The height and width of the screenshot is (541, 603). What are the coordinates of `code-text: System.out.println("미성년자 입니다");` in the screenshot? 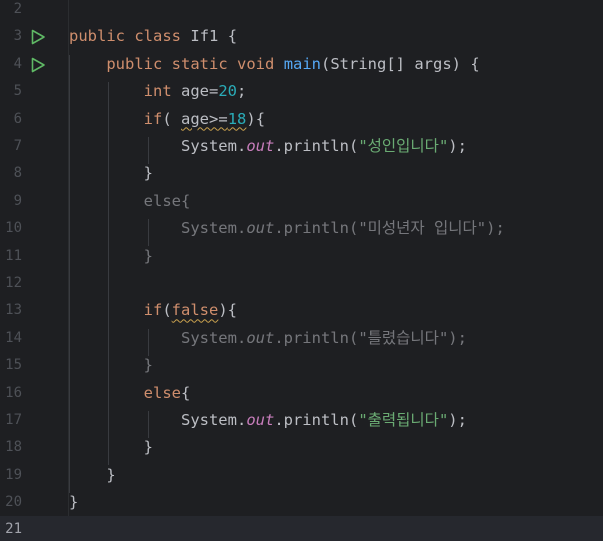 It's located at (342, 228).